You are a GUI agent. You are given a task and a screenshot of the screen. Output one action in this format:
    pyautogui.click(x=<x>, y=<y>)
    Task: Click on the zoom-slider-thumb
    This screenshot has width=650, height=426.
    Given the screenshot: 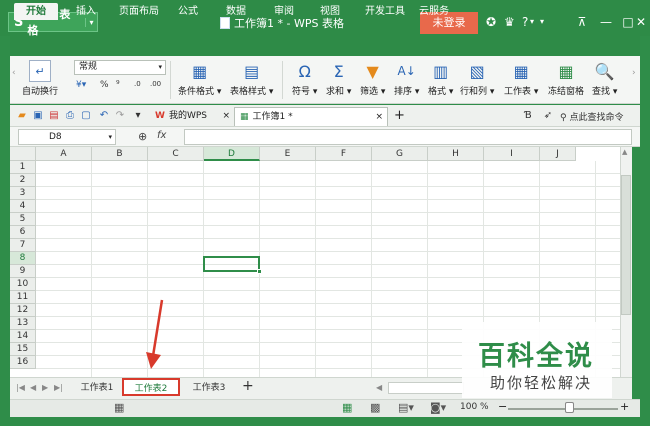 What is the action you would take?
    pyautogui.click(x=569, y=407)
    